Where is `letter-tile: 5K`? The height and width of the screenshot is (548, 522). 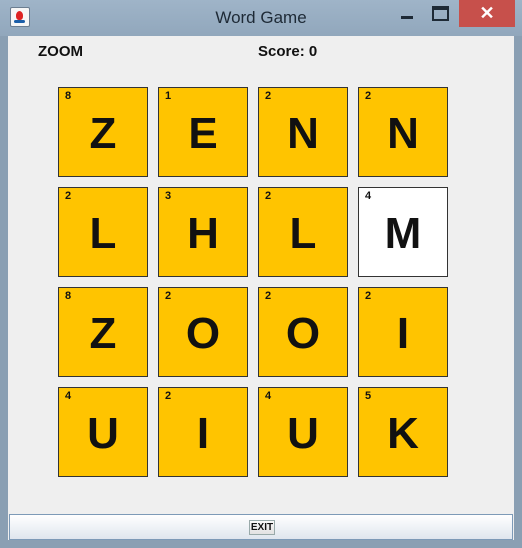 letter-tile: 5K is located at coordinates (403, 432).